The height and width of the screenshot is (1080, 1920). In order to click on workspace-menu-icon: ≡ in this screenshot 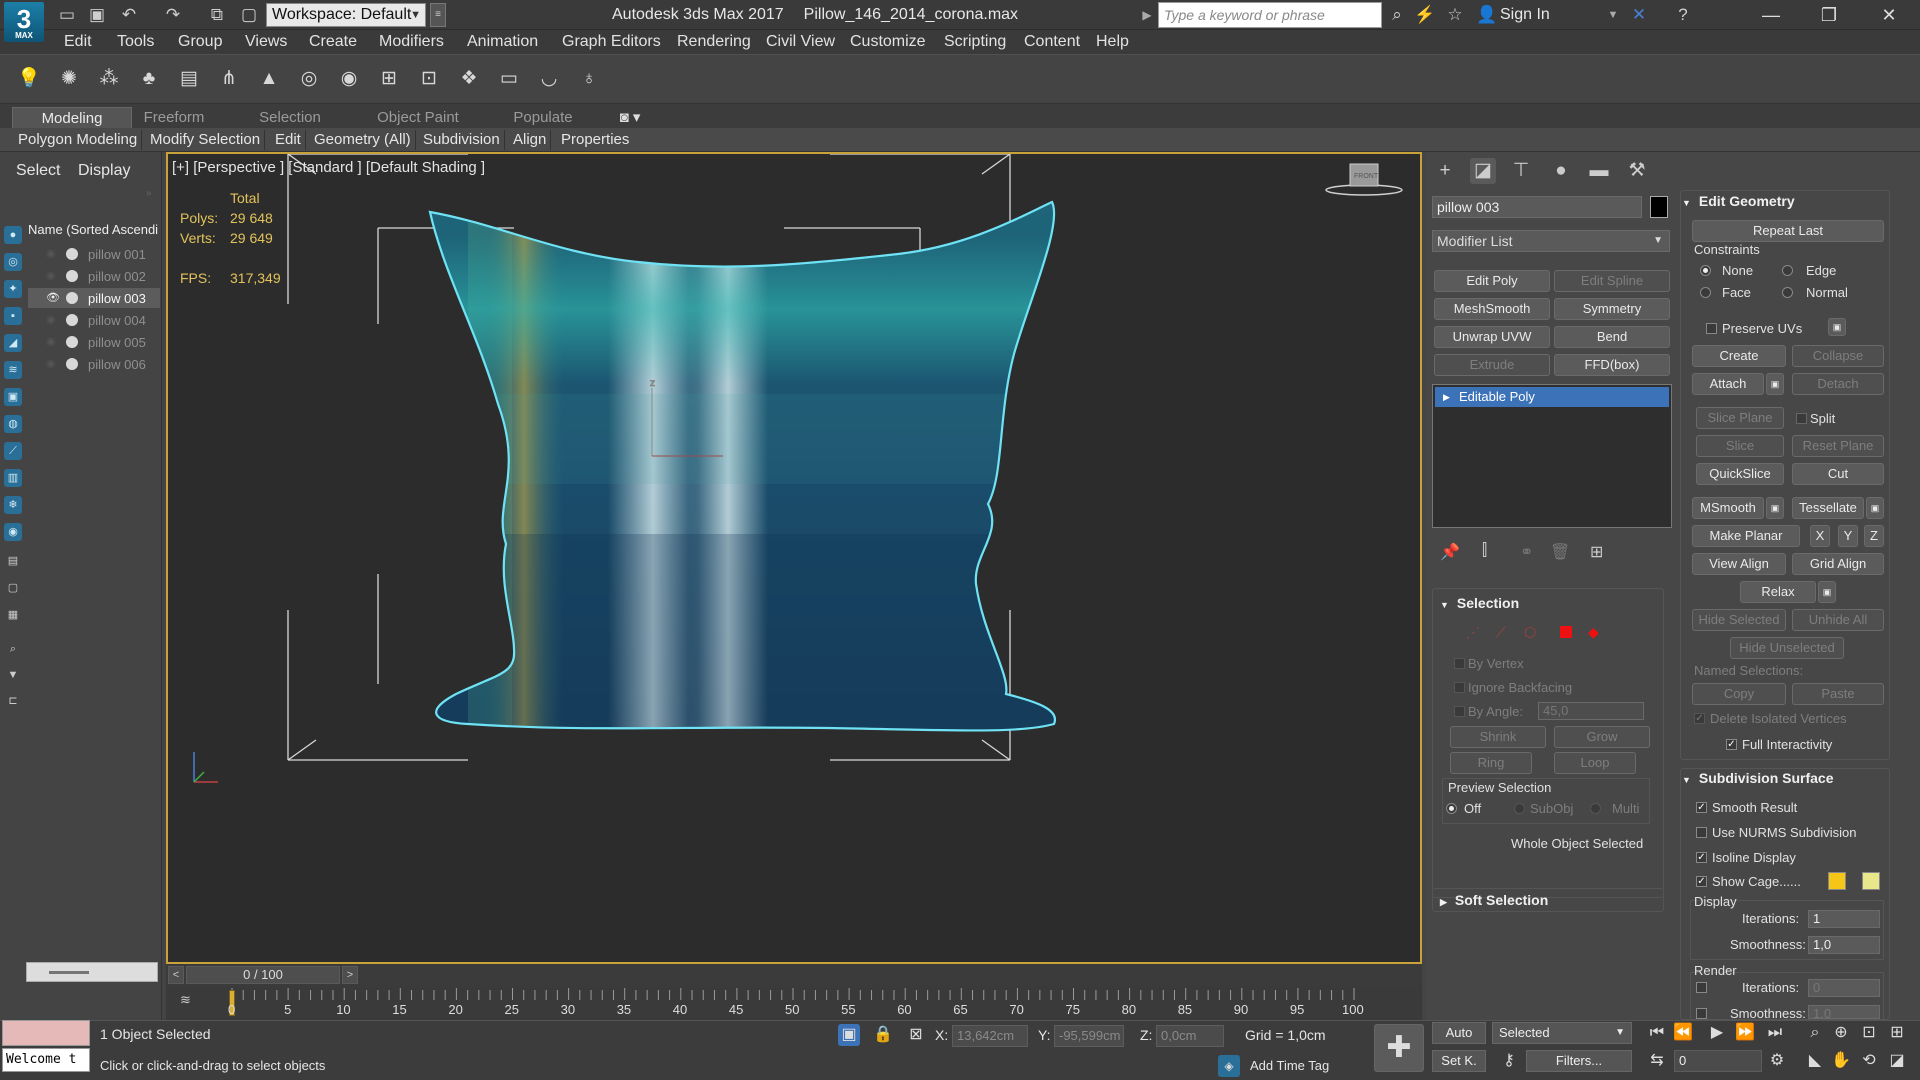, I will do `click(438, 15)`.